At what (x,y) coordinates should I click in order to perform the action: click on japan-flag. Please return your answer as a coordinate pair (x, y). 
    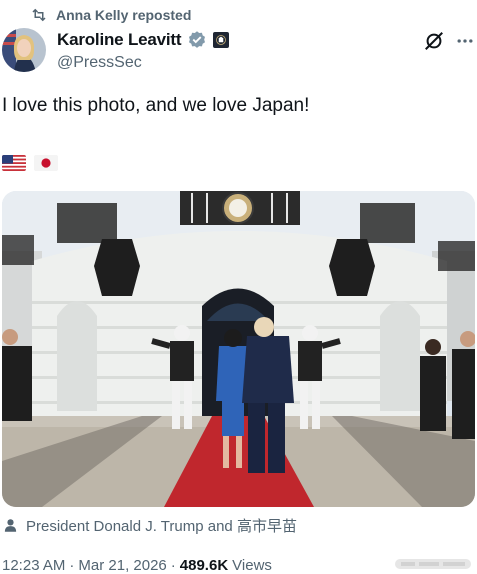
    Looking at the image, I should click on (46, 163).